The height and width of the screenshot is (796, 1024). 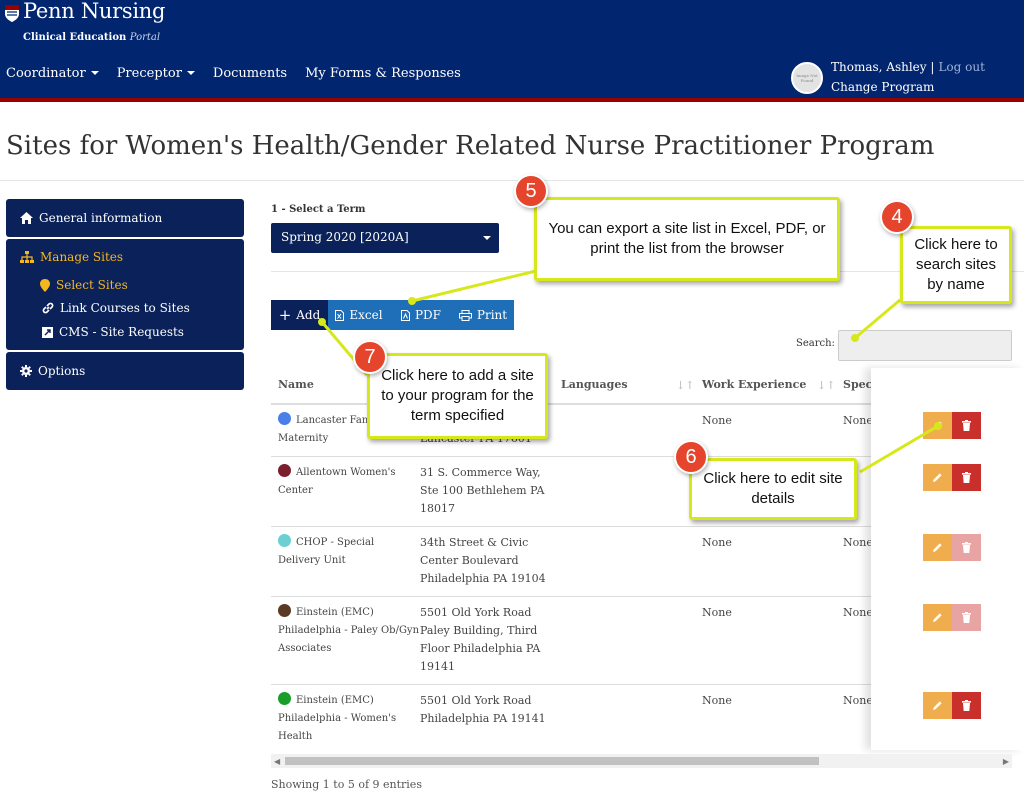 I want to click on callout-badge-6: 6, so click(x=691, y=457).